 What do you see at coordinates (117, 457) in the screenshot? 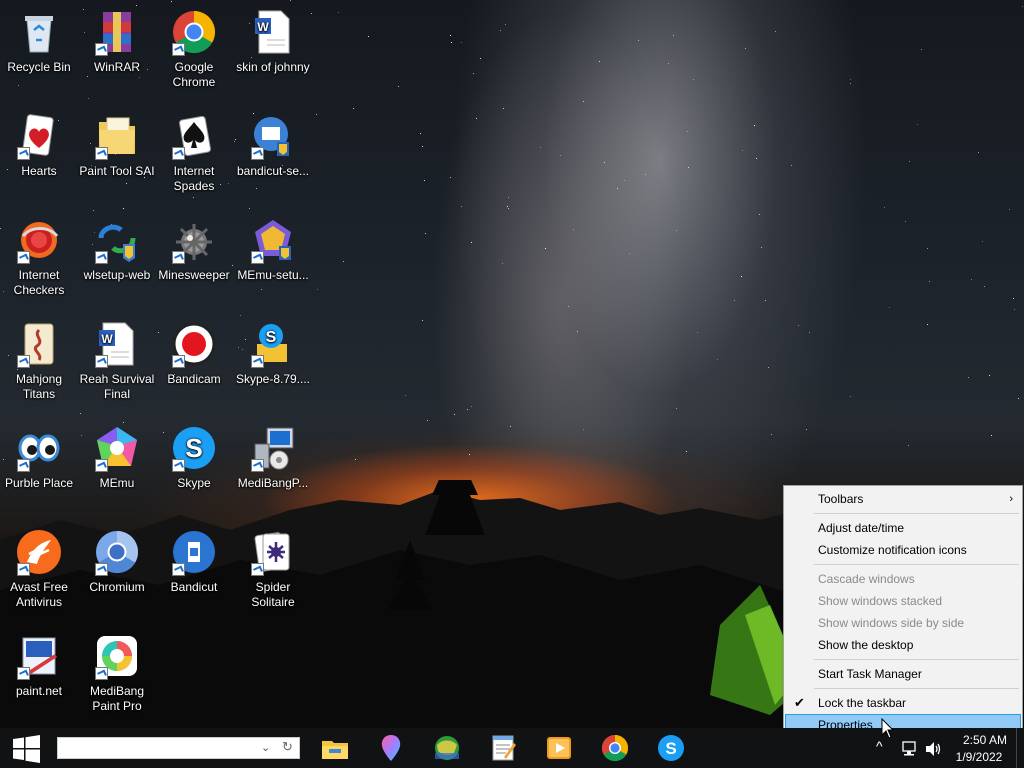
I see `desktop-icon-memu: MEmu` at bounding box center [117, 457].